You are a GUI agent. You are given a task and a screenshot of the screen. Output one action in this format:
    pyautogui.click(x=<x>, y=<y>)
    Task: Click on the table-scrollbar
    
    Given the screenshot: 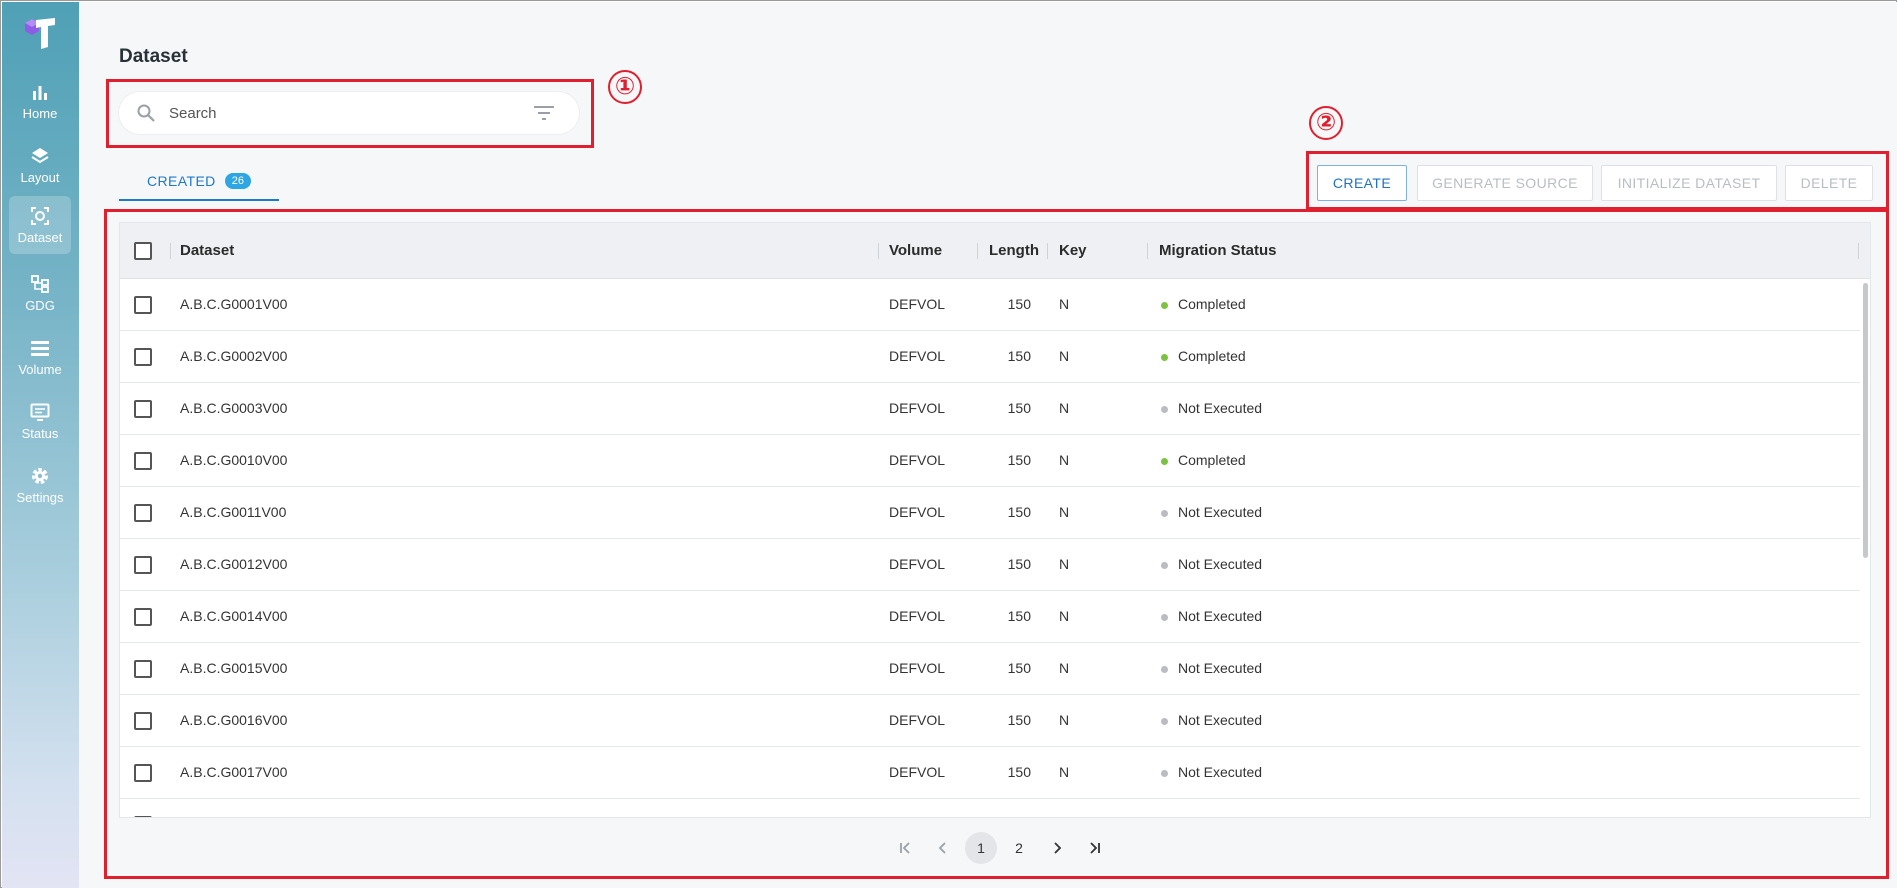 What is the action you would take?
    pyautogui.click(x=1865, y=420)
    